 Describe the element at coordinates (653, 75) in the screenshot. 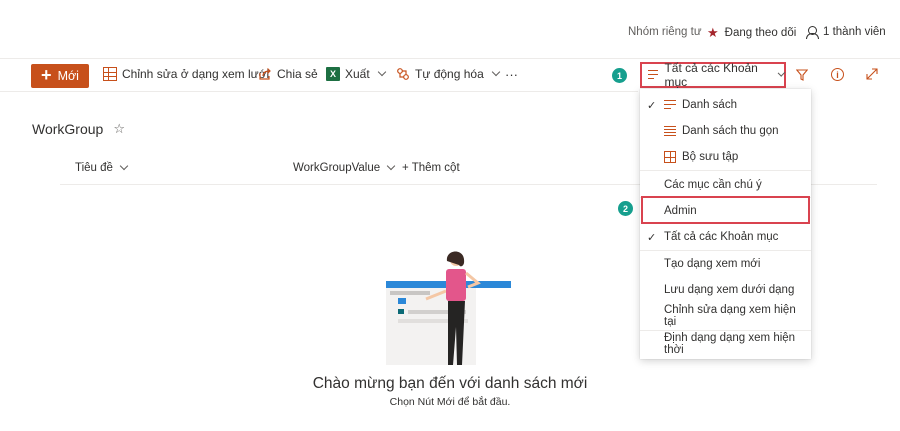

I see `list-view-icon` at that location.